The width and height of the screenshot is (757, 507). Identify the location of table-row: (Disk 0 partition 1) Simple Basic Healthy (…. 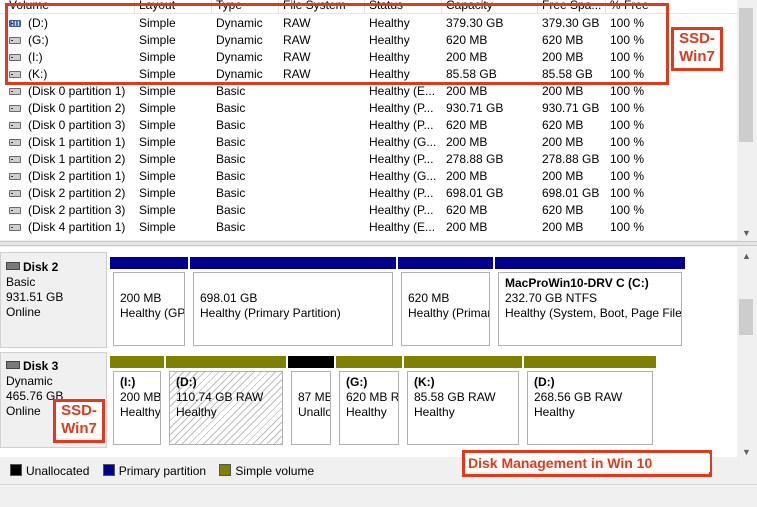
(368, 91).